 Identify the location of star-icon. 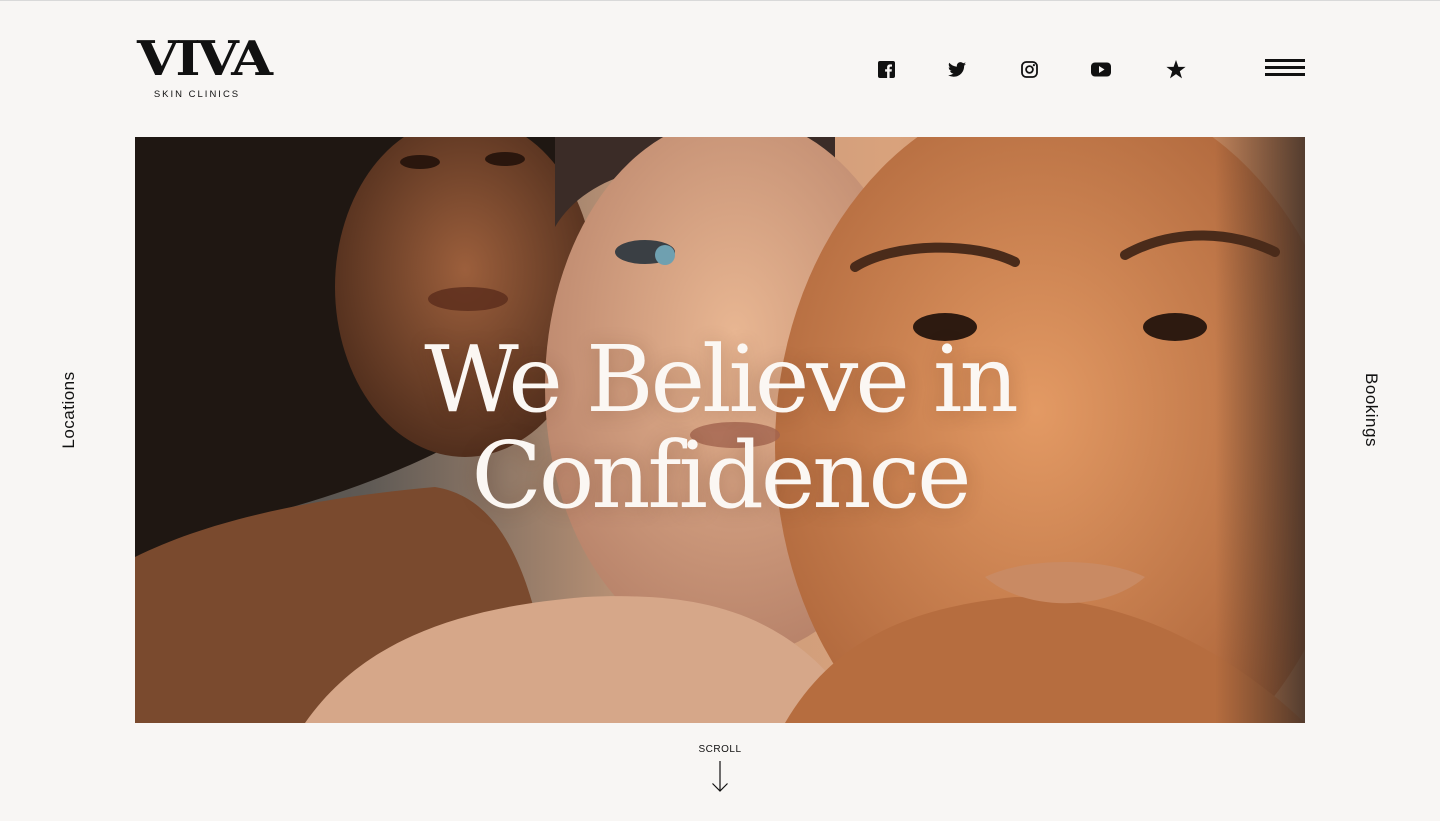
(1176, 69).